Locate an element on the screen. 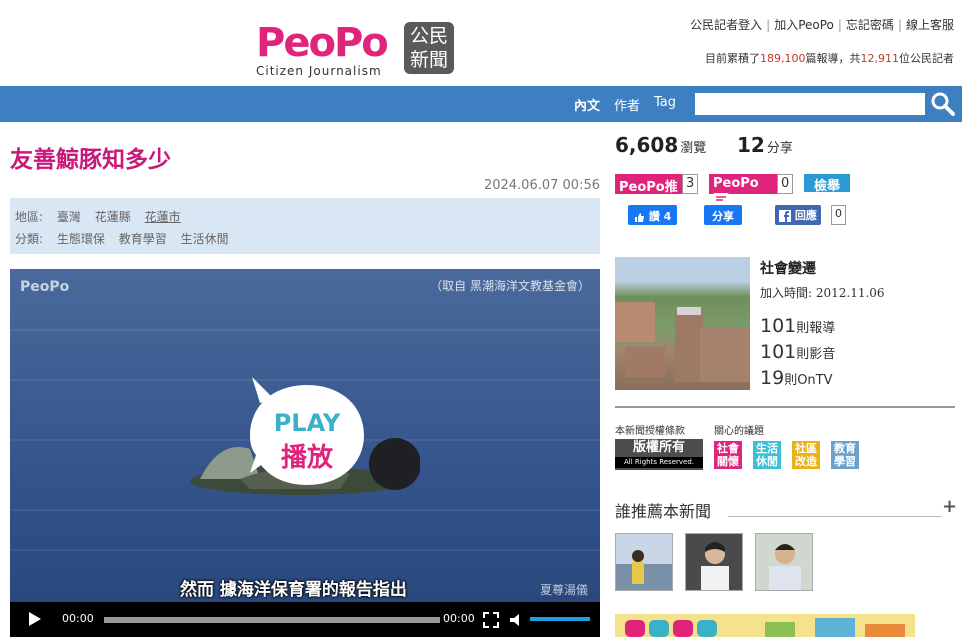 The height and width of the screenshot is (637, 962). volume-slider is located at coordinates (560, 619).